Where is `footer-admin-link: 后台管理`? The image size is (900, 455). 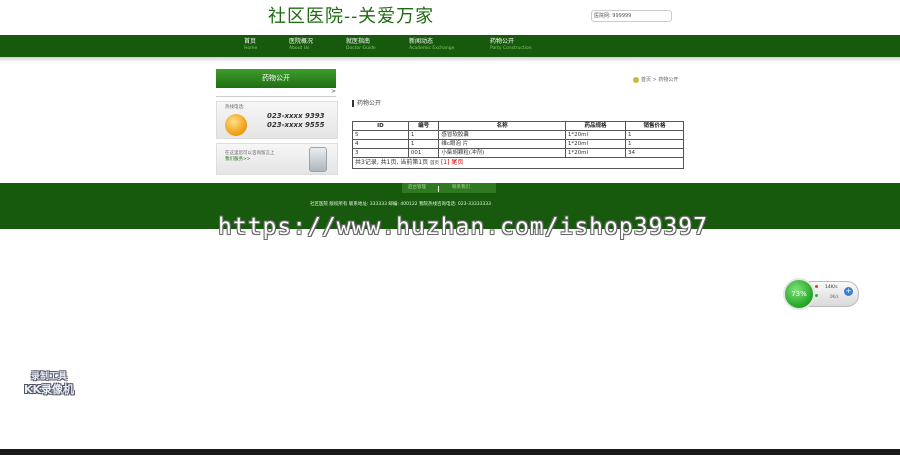 footer-admin-link: 后台管理 is located at coordinates (417, 187).